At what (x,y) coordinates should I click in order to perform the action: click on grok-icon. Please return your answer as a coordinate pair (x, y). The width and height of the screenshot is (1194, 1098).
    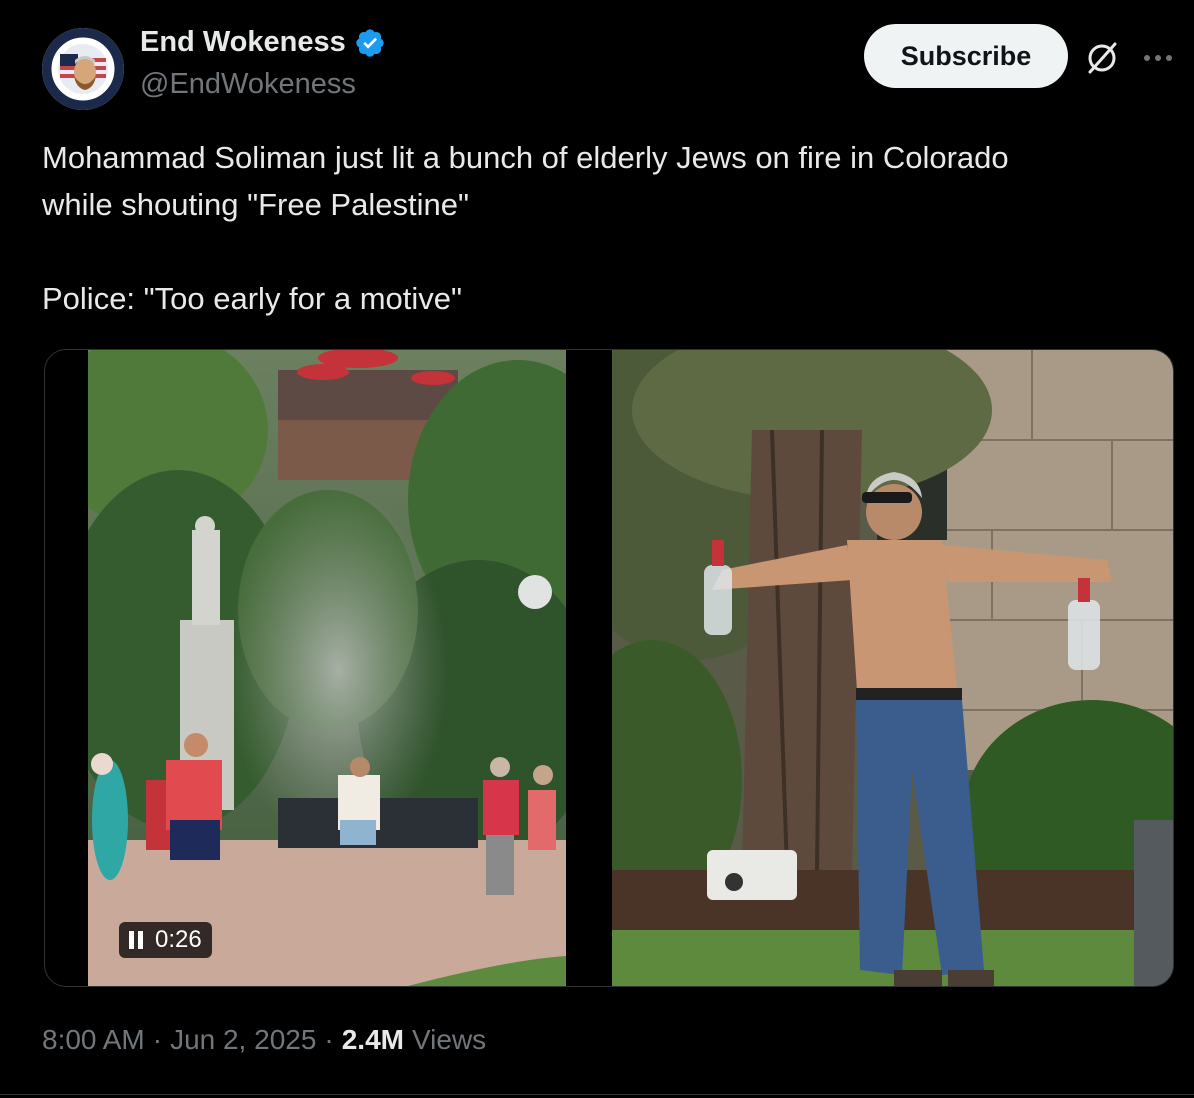
    Looking at the image, I should click on (1102, 58).